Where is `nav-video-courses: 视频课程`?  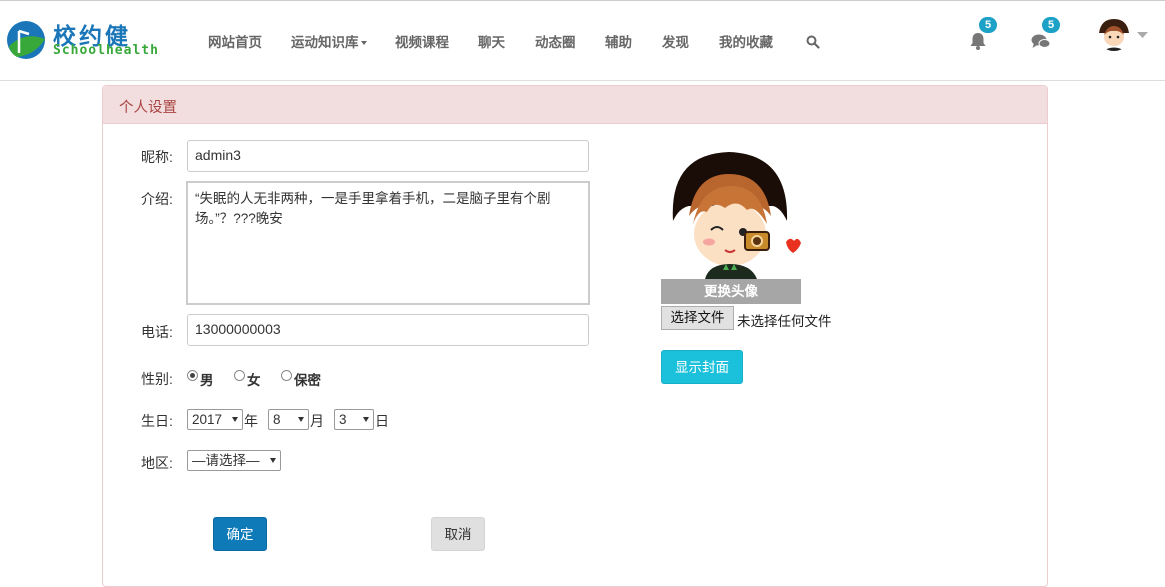 nav-video-courses: 视频课程 is located at coordinates (422, 41).